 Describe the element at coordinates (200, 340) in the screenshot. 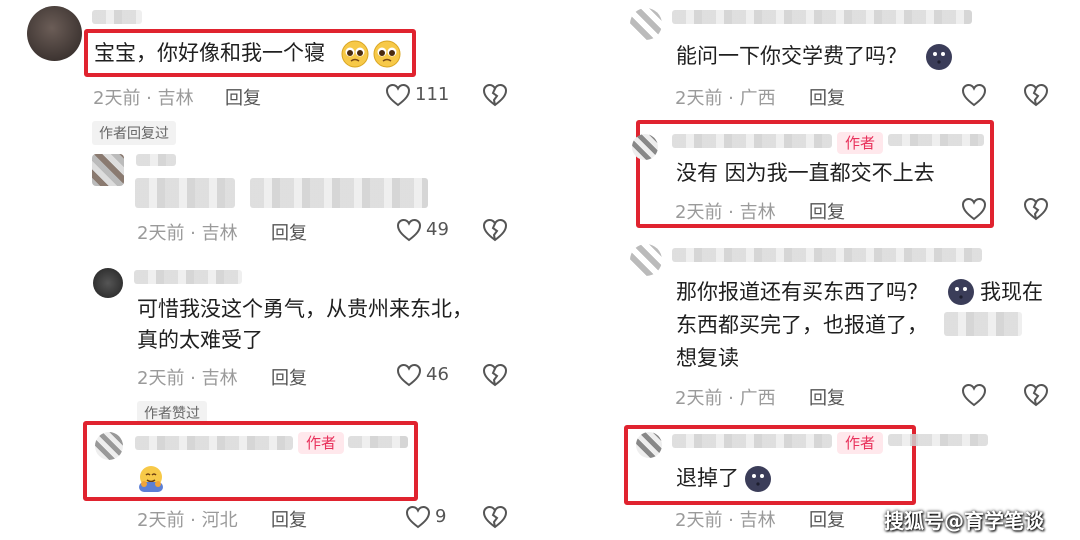

I see `comment-text: 真的太难受了` at that location.